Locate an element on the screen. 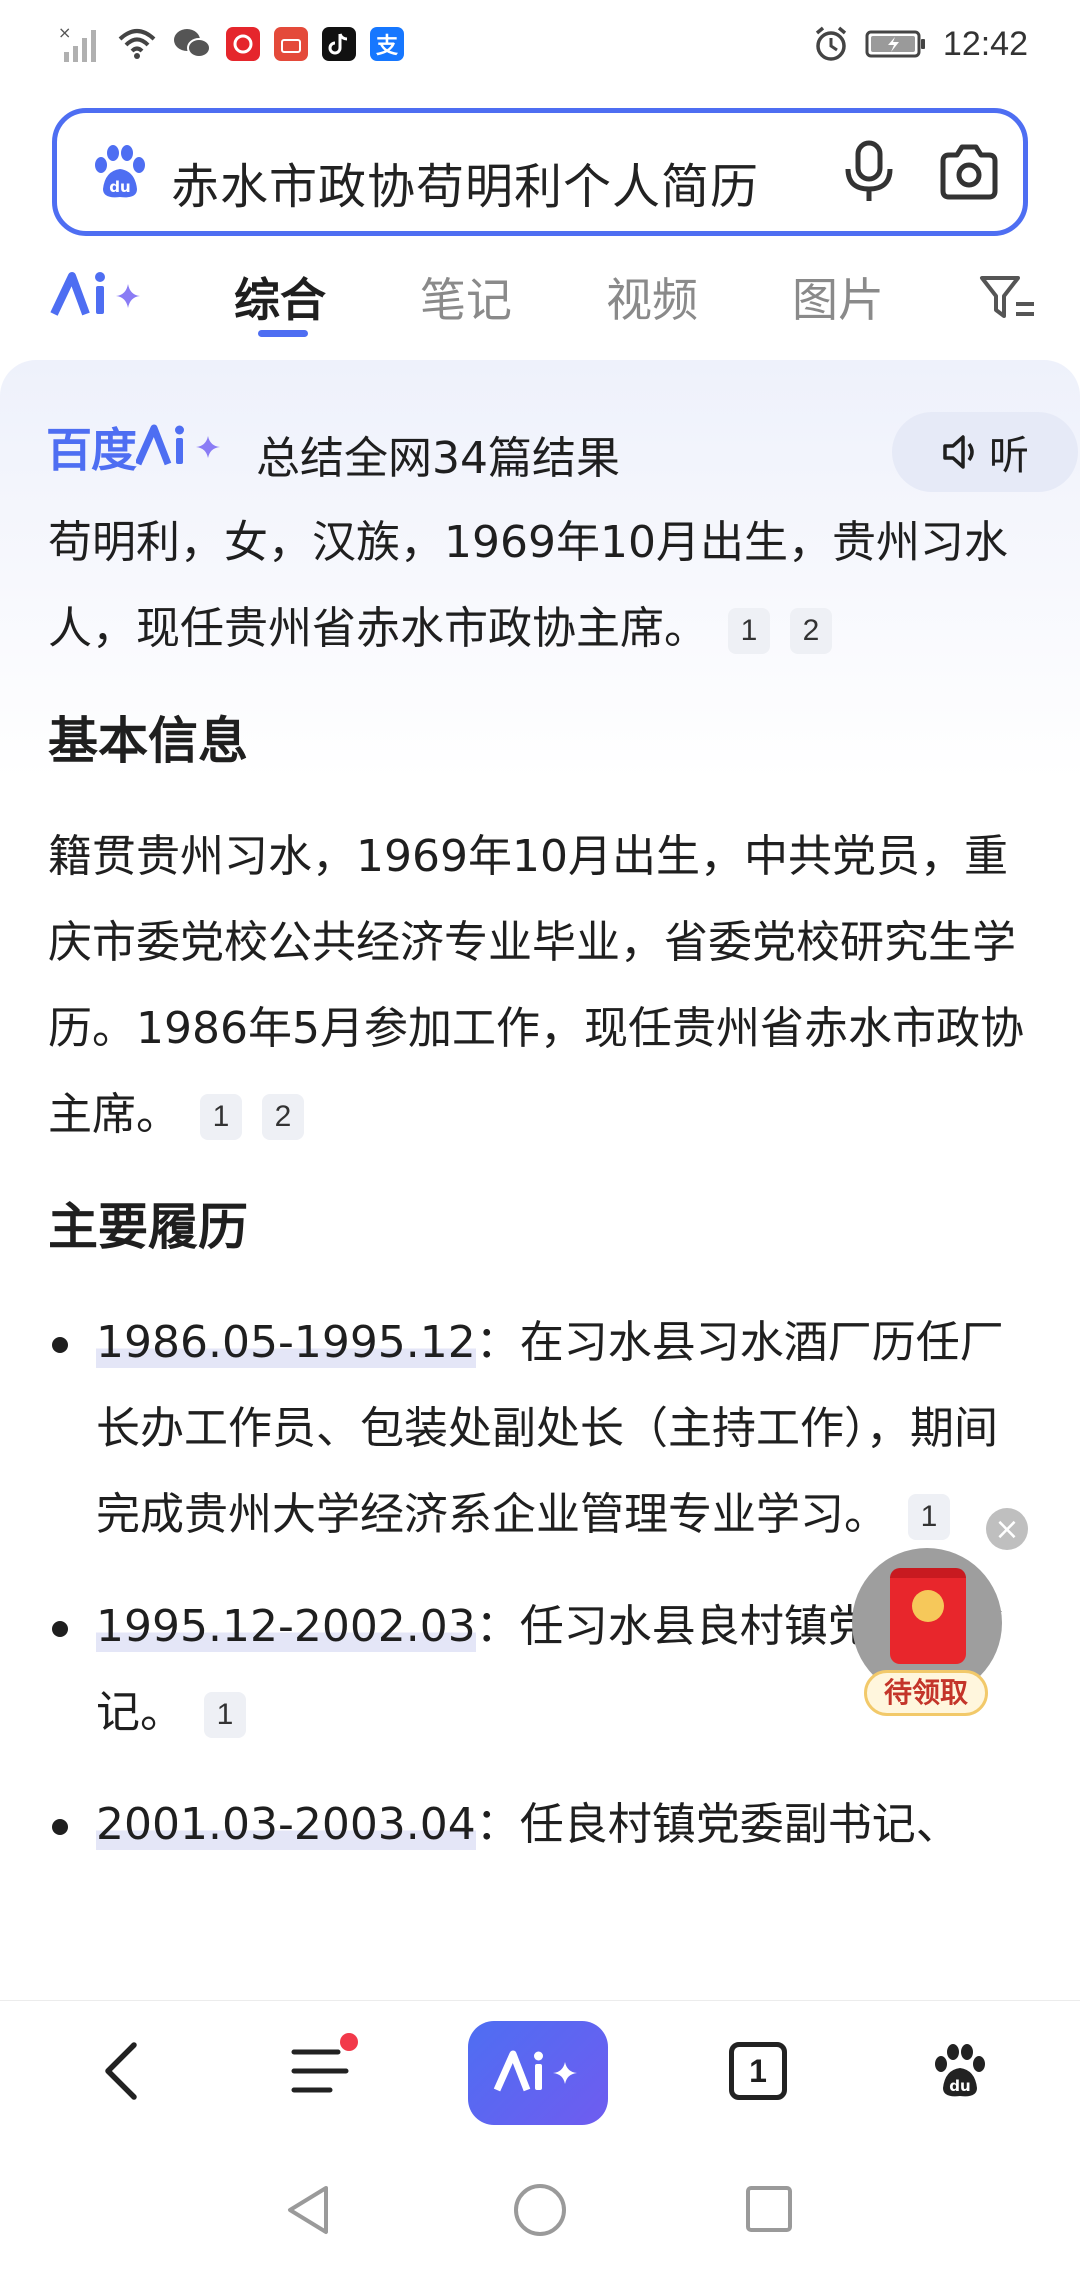  ai-assistant-button is located at coordinates (538, 2073).